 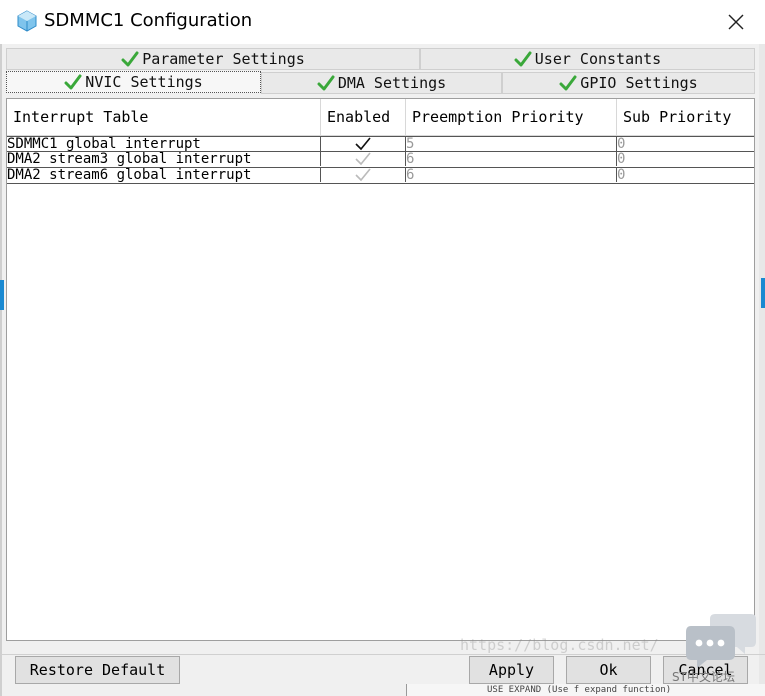 I want to click on preemption-priority-cell: 5, so click(x=511, y=144).